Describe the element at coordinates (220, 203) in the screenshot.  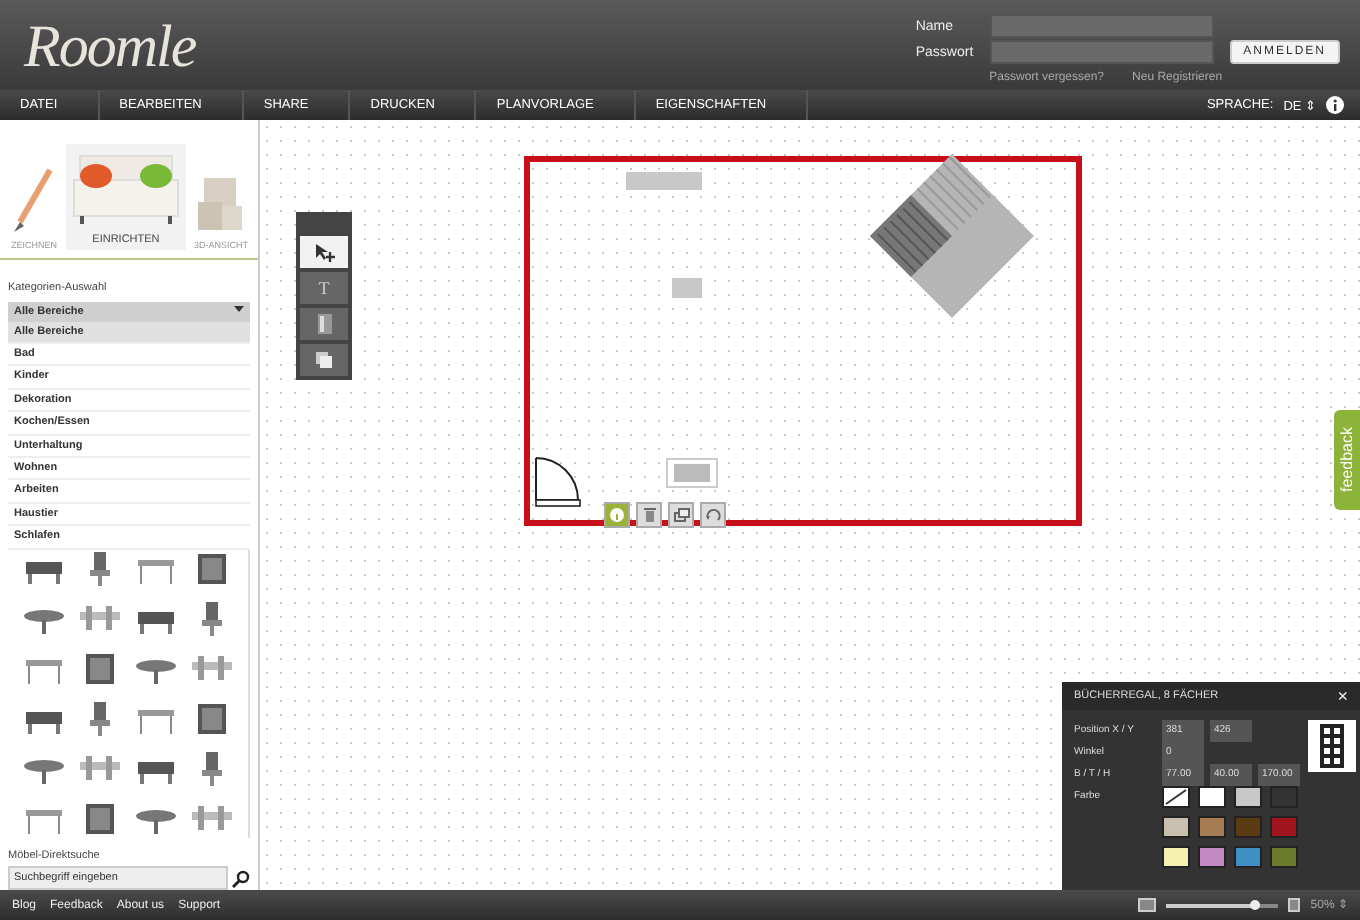
I see `boxes-icon` at that location.